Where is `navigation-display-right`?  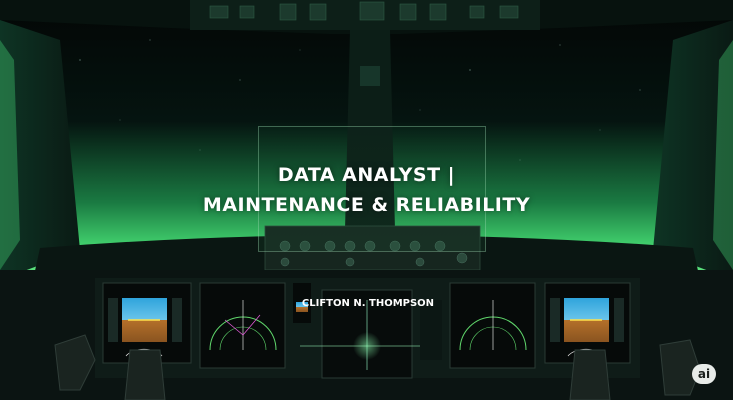
navigation-display-right is located at coordinates (492, 325).